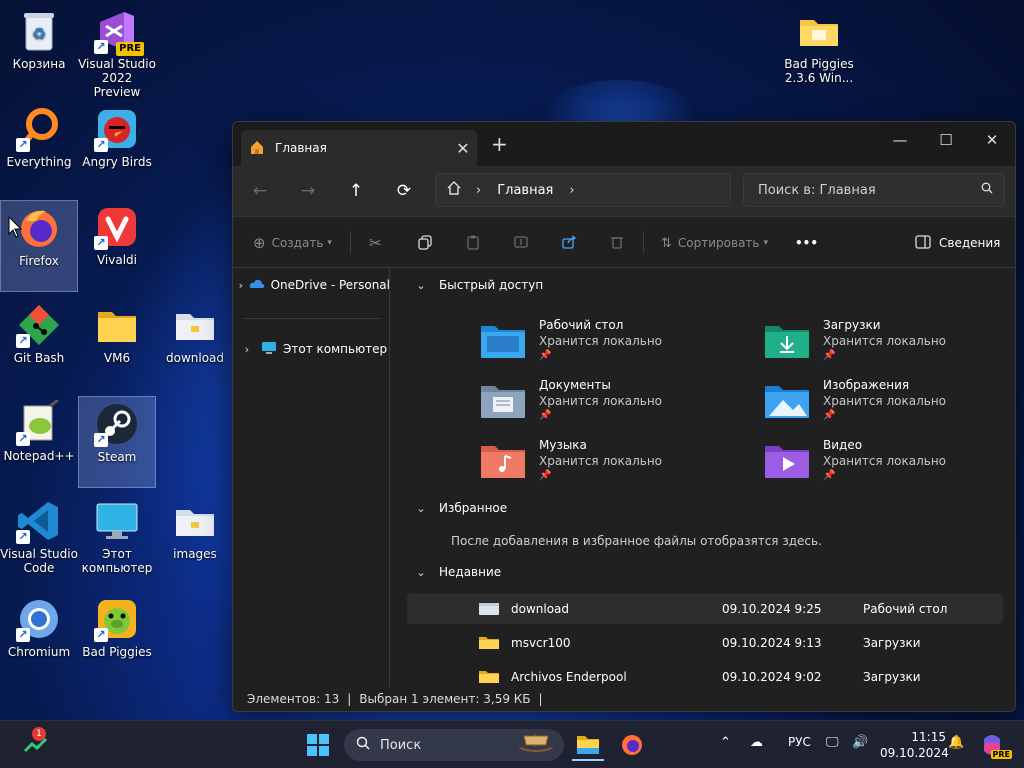 This screenshot has width=1024, height=768. I want to click on quick-access-videos: Видео Хранится локально 📌, so click(885, 466).